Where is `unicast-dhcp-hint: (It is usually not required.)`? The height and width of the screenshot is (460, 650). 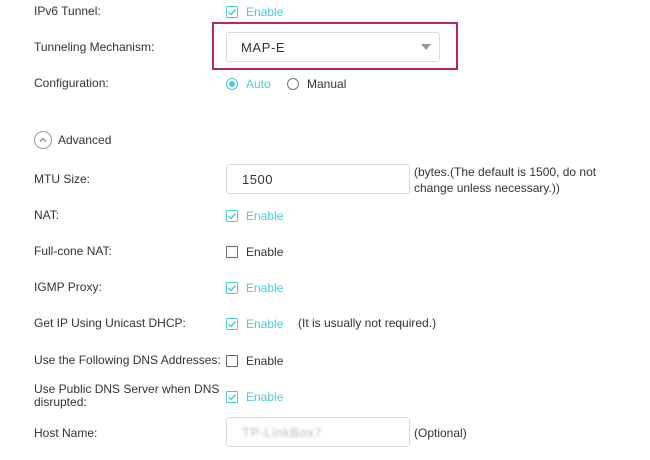
unicast-dhcp-hint: (It is usually not required.) is located at coordinates (367, 323).